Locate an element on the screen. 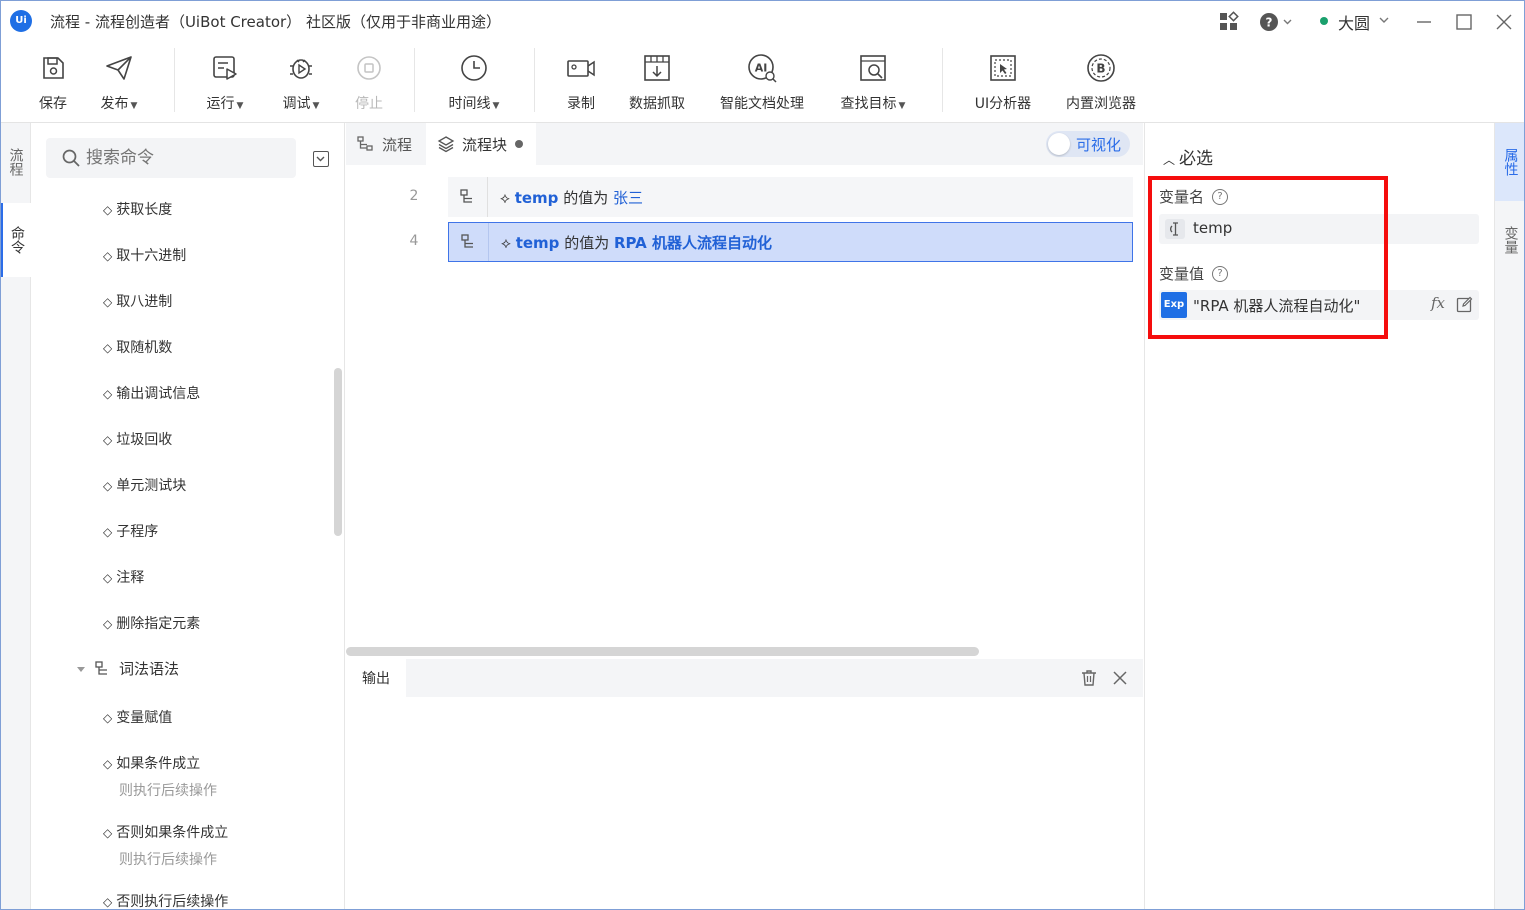 The image size is (1525, 910). idp-button: AI 智能文档处理 is located at coordinates (762, 85).